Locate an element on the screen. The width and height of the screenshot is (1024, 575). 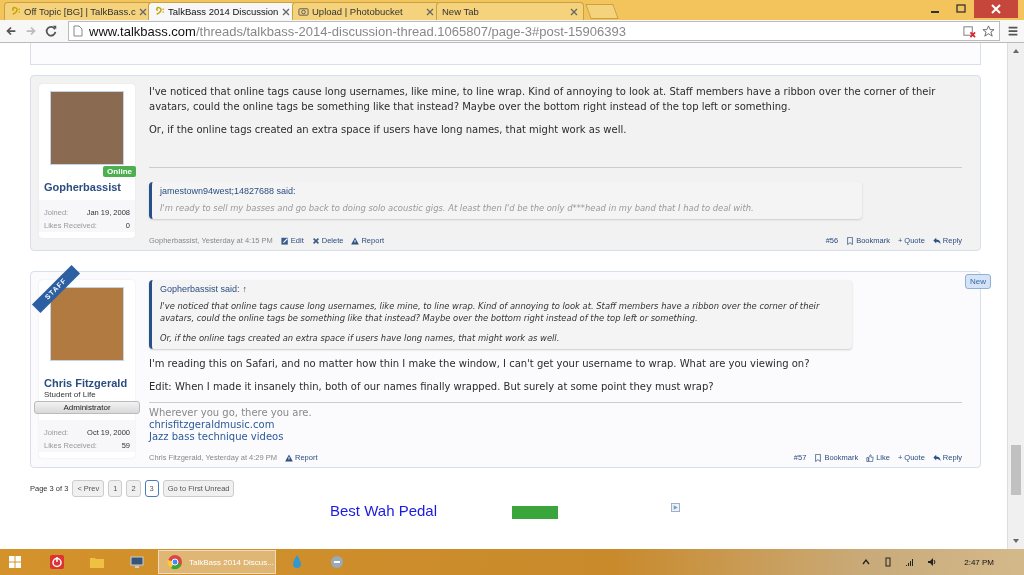
menu-icon is located at coordinates (1013, 31).